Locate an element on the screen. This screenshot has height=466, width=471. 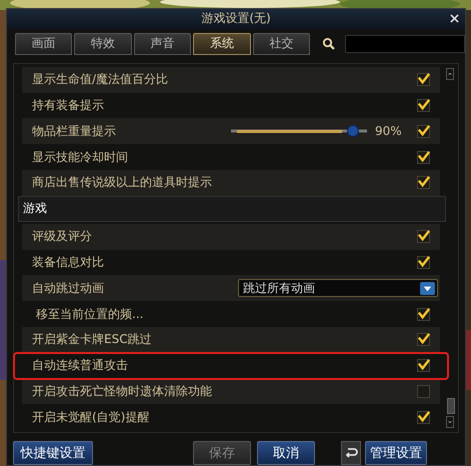
undo-button is located at coordinates (351, 453).